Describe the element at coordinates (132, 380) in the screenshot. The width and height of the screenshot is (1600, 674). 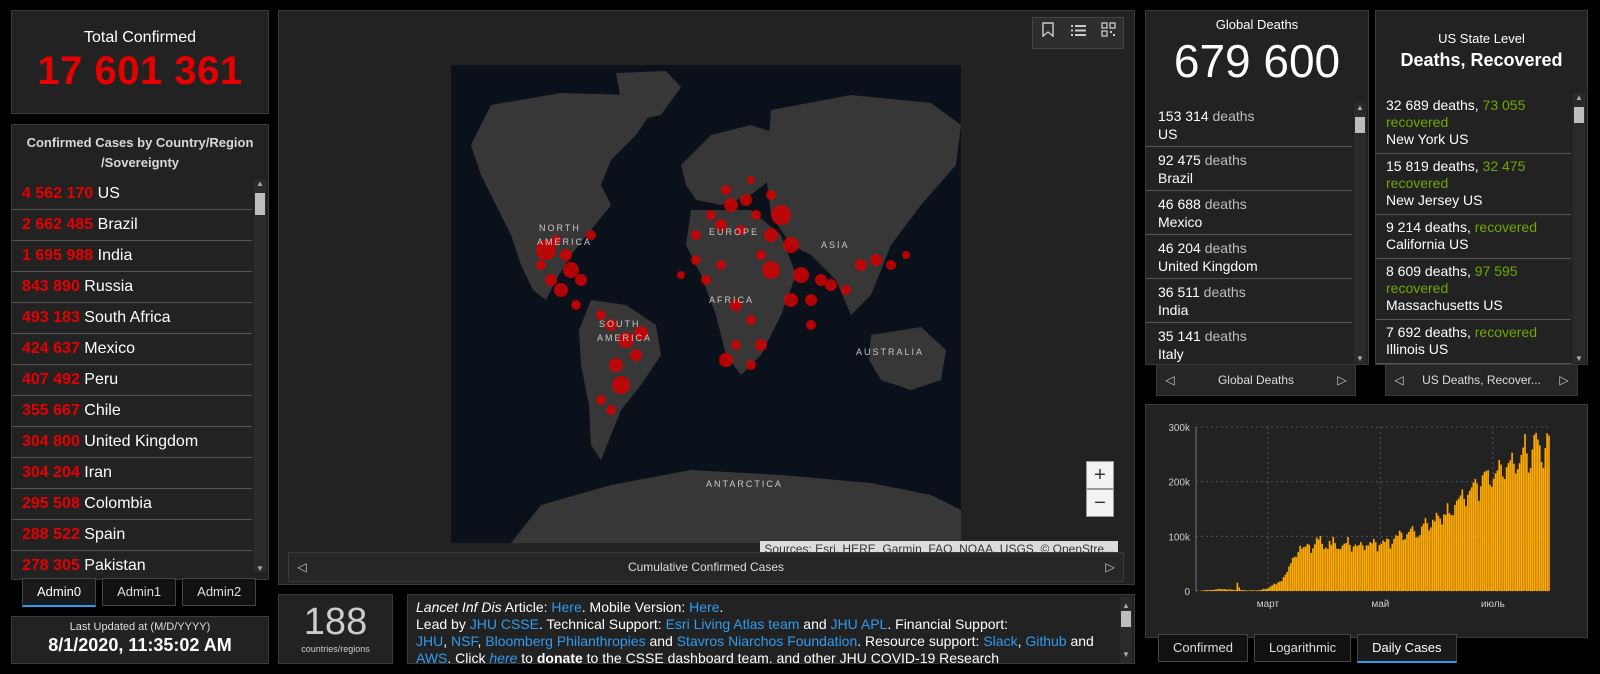
I see `list-item: 407 492 Peru` at that location.